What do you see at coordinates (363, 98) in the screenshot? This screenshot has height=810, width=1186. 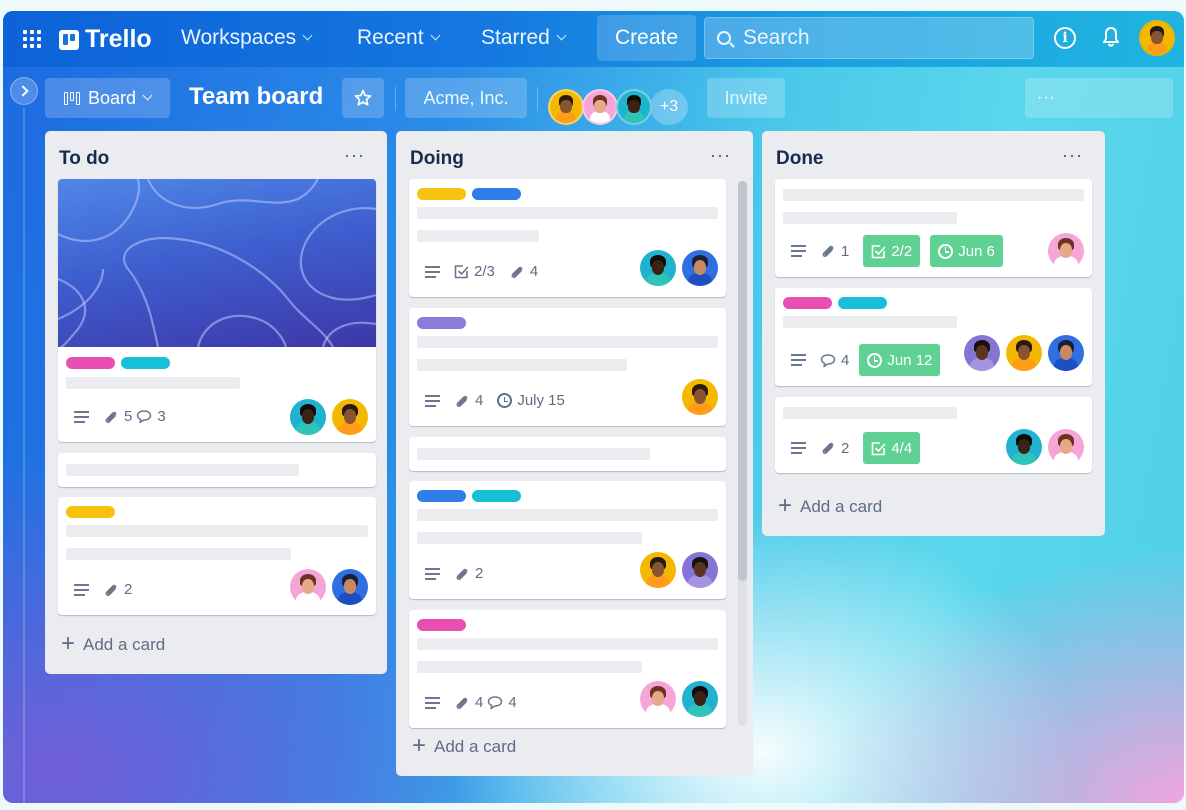 I see `star-board-button` at bounding box center [363, 98].